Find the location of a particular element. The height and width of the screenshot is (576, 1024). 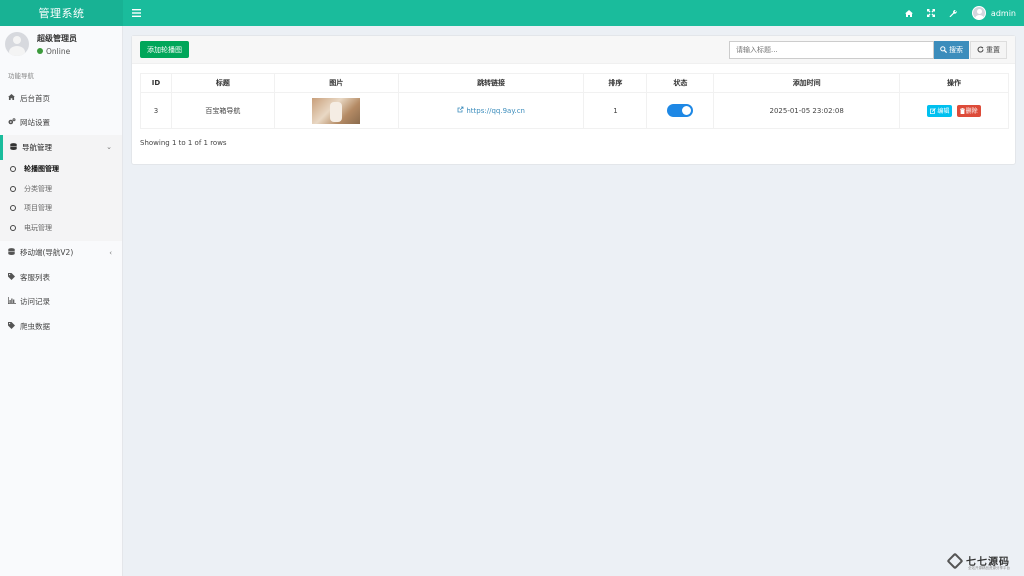

delete-button-label: 删除 is located at coordinates (971, 111).